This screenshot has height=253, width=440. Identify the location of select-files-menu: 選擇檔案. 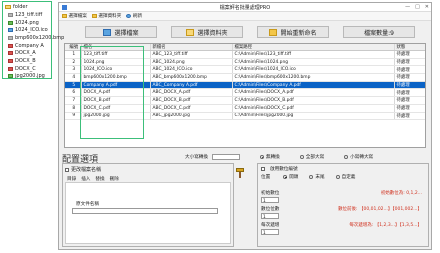
(74, 16).